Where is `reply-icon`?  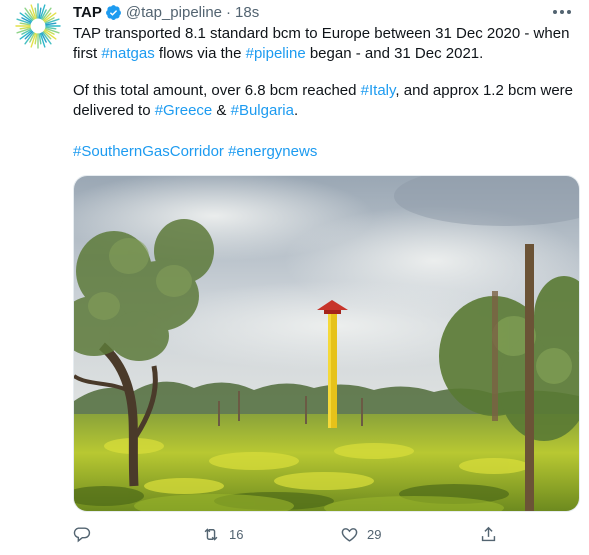
reply-icon is located at coordinates (81, 534).